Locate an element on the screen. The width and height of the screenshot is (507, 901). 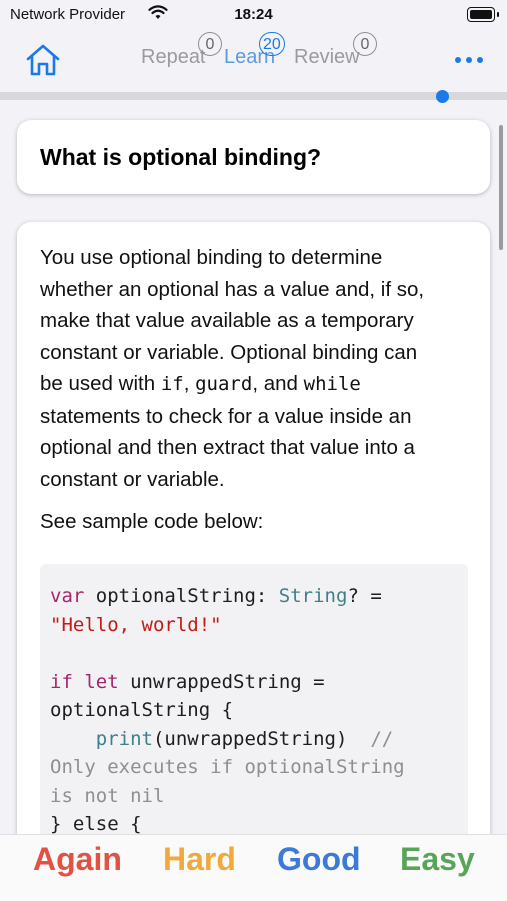
inline-code: if is located at coordinates (172, 384).